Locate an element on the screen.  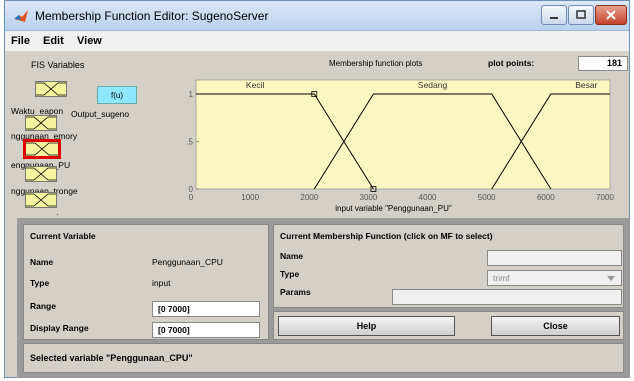
menu-file: File is located at coordinates (20, 41).